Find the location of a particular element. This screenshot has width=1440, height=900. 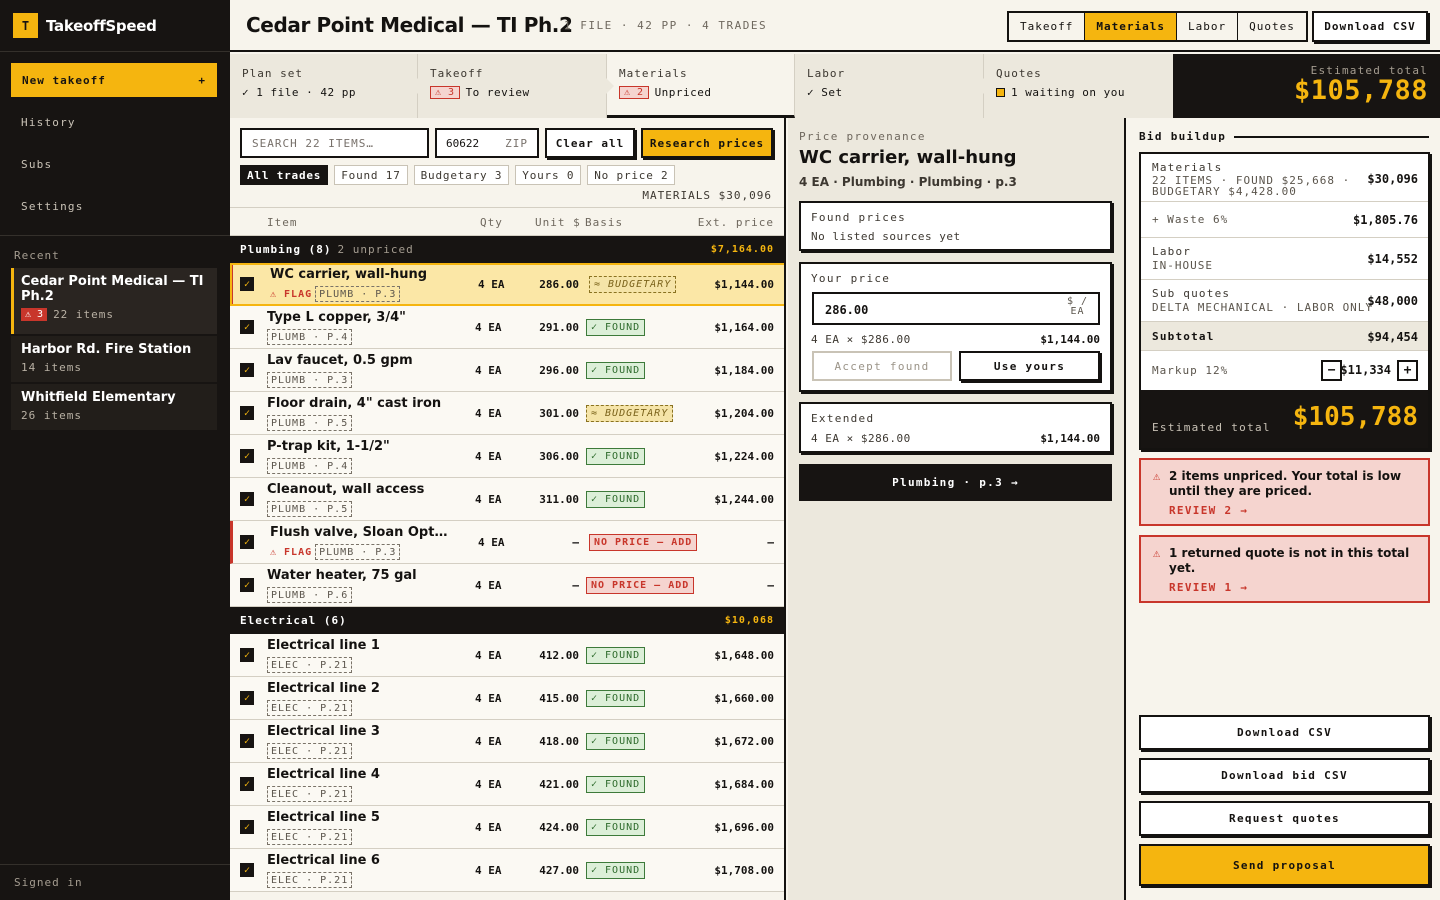

markup-decrease-button: − is located at coordinates (1331, 370).